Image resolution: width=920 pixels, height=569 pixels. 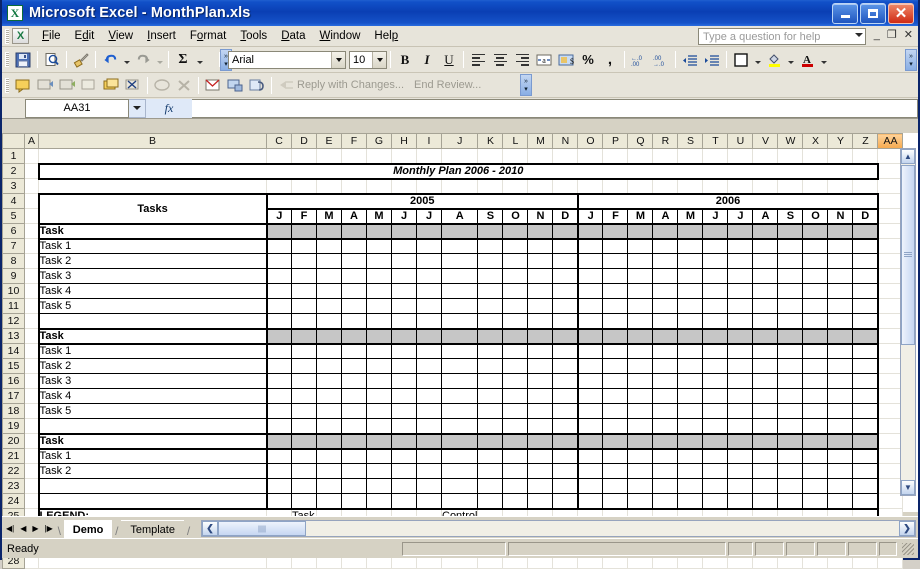 I want to click on task-label-2-3: Task 3, so click(x=152, y=381).